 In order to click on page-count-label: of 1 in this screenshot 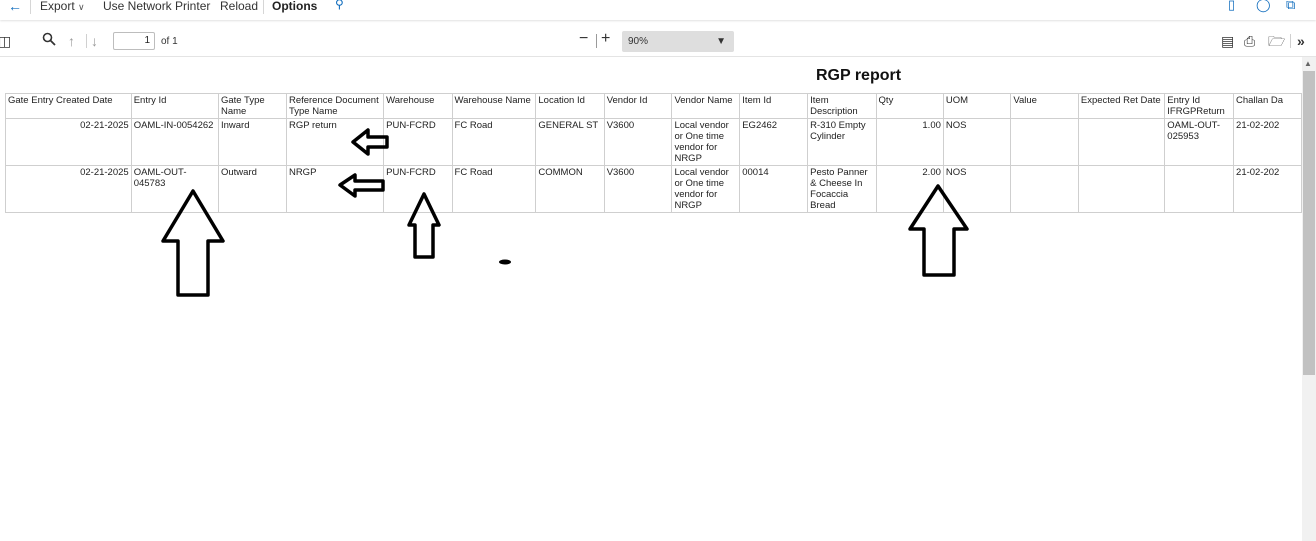, I will do `click(169, 41)`.